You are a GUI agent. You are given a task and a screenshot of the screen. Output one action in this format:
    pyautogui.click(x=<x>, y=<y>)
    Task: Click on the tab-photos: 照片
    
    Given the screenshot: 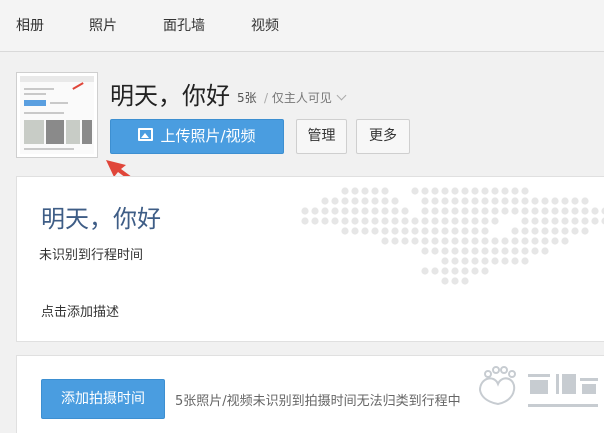 What is the action you would take?
    pyautogui.click(x=103, y=25)
    